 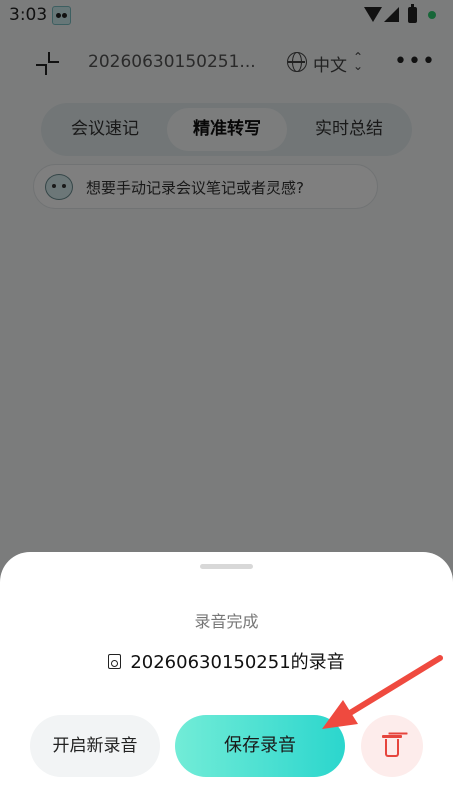 What do you see at coordinates (260, 746) in the screenshot?
I see `save-recording-button: 保存录音` at bounding box center [260, 746].